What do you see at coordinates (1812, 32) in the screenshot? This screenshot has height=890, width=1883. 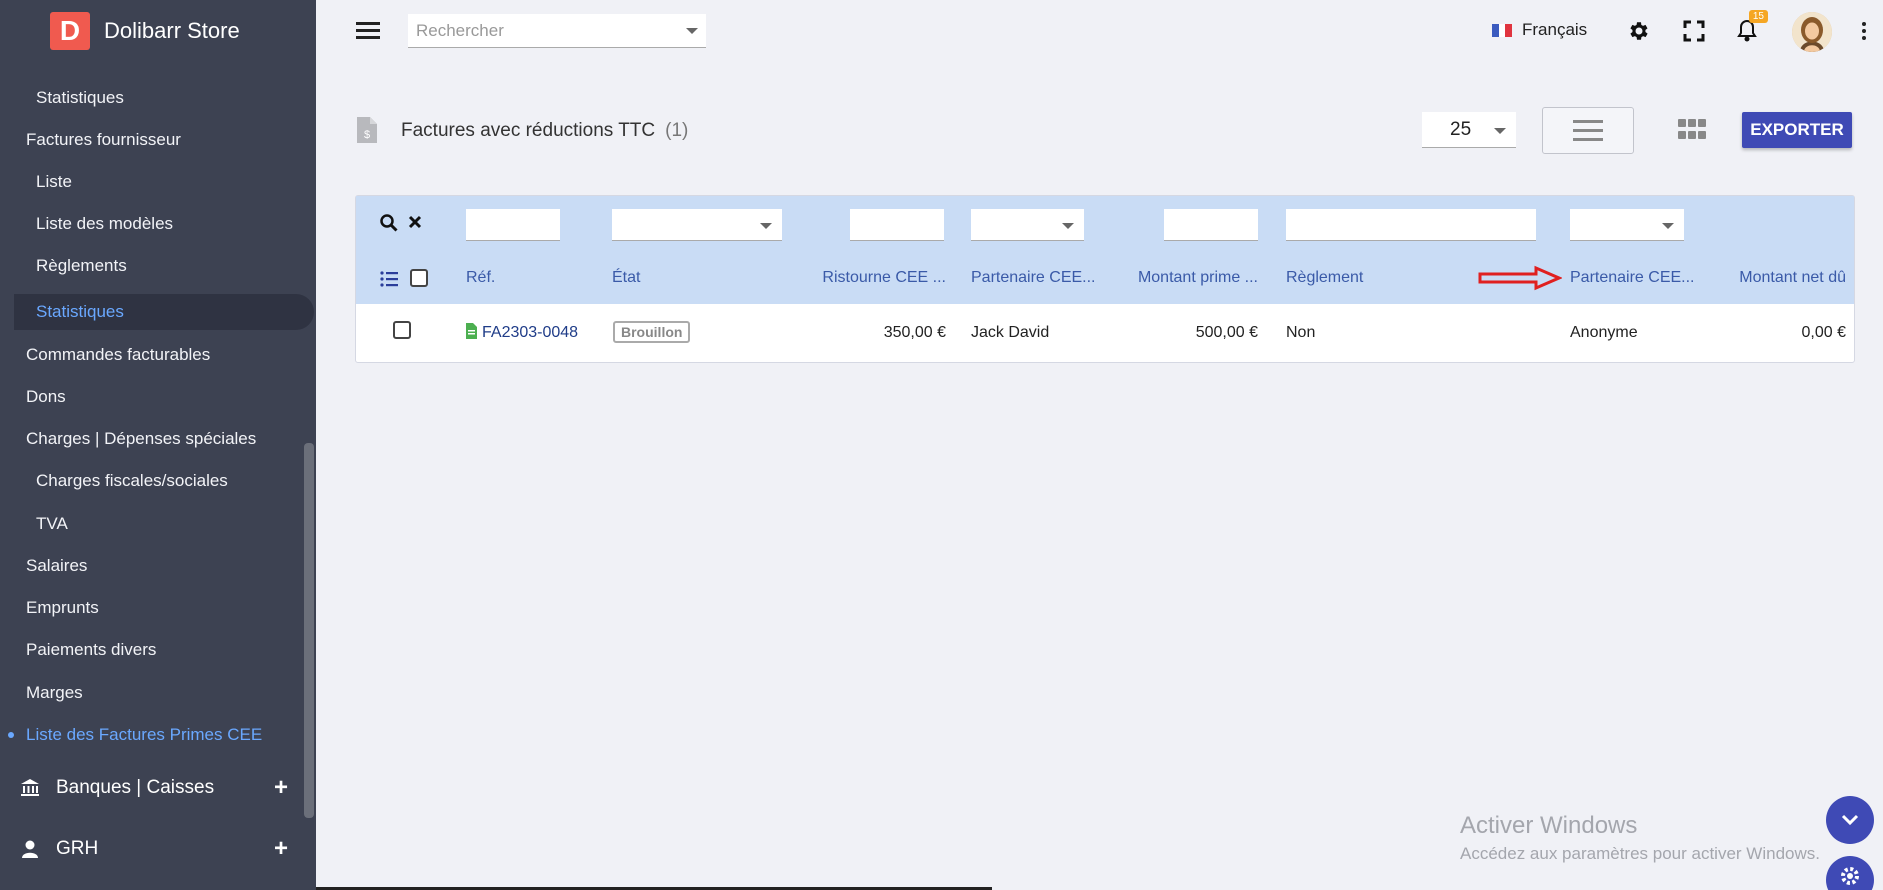 I see `avatar` at bounding box center [1812, 32].